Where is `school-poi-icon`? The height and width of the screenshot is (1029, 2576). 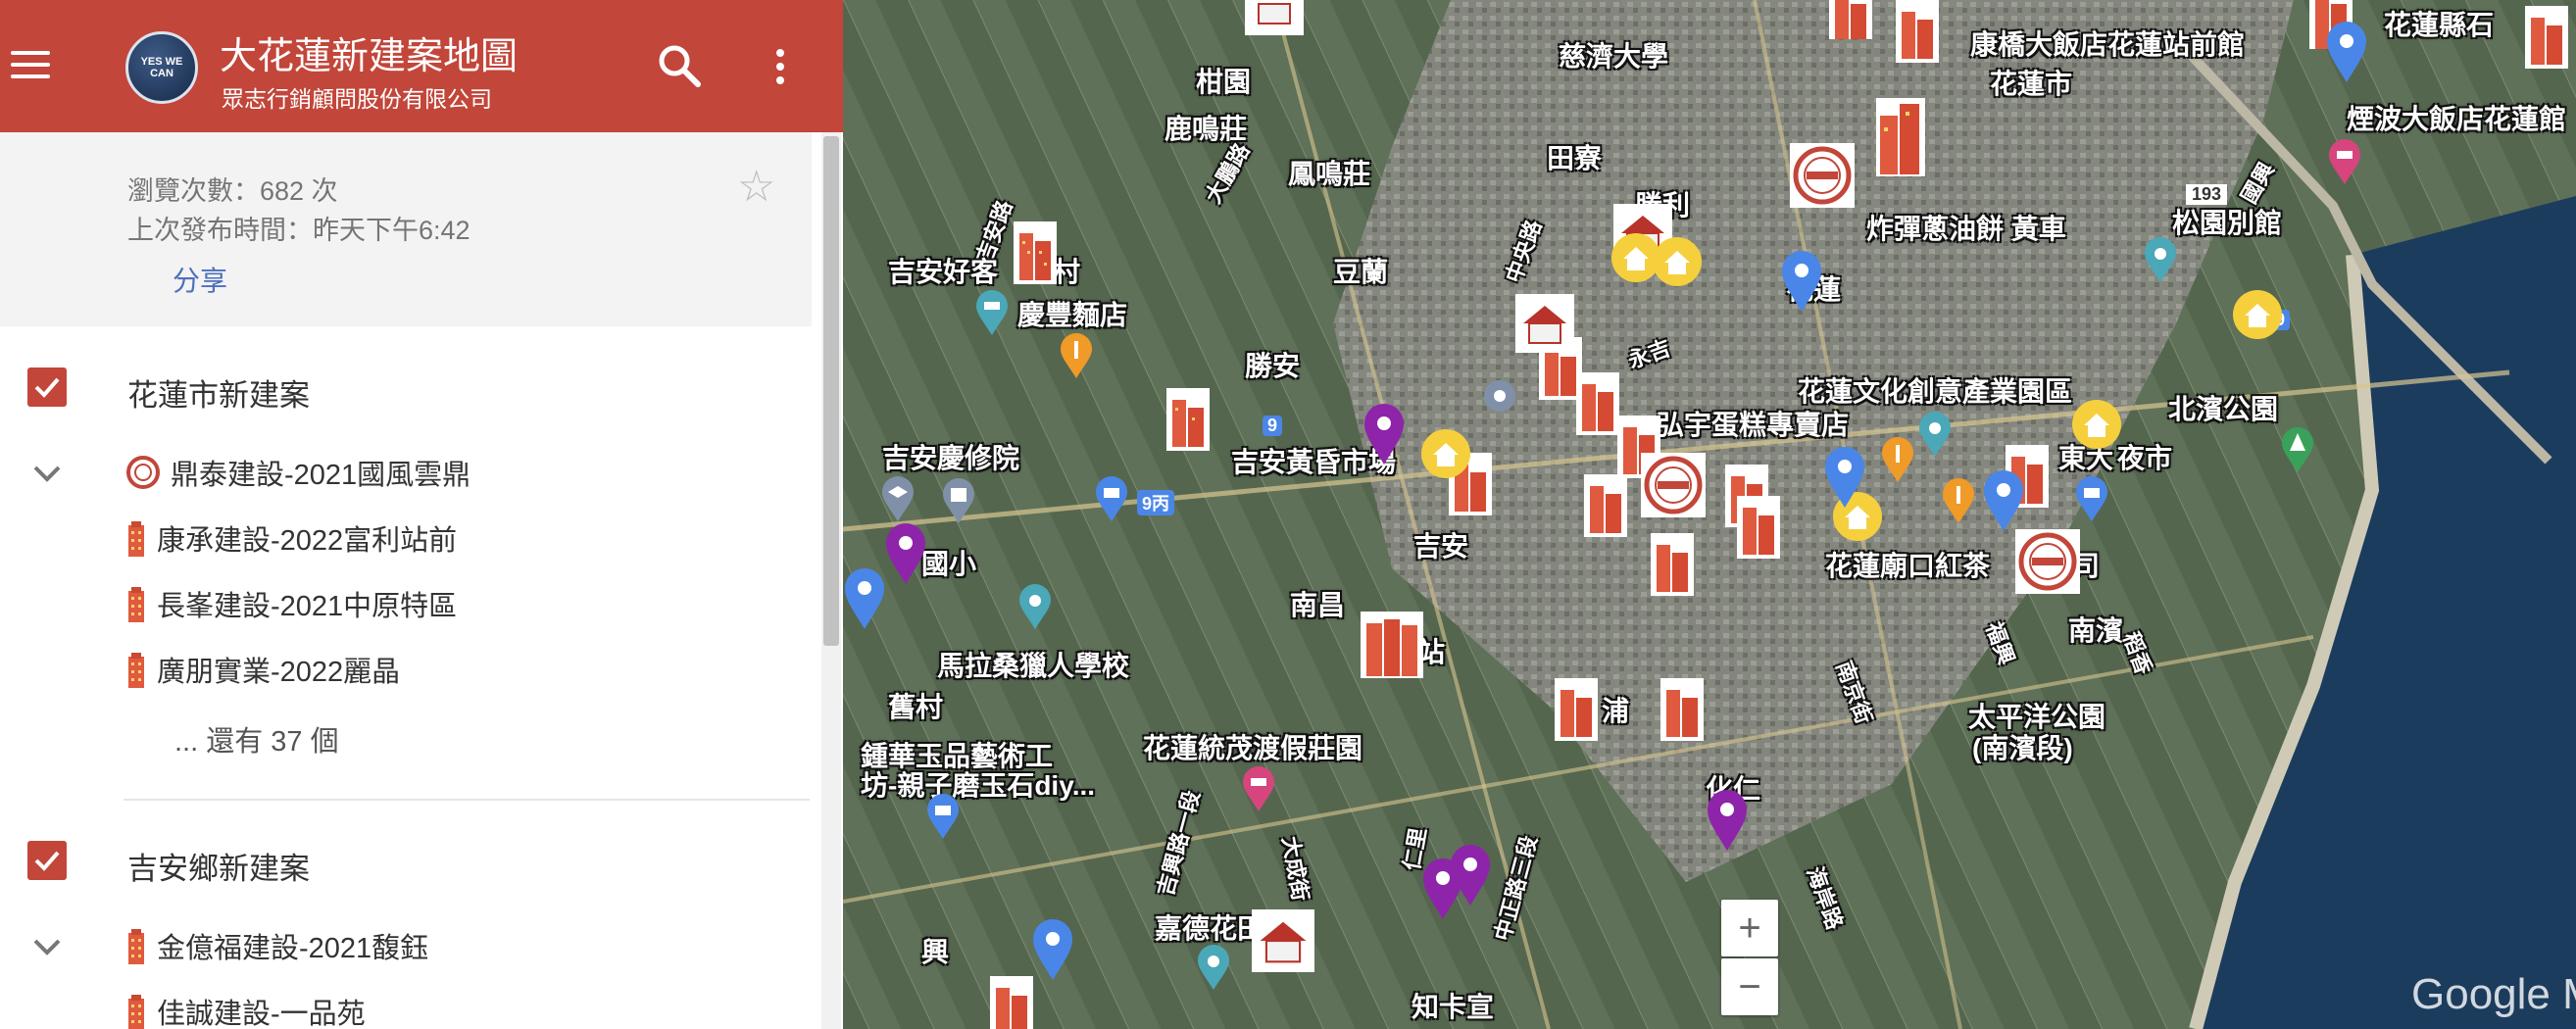
school-poi-icon is located at coordinates (898, 499).